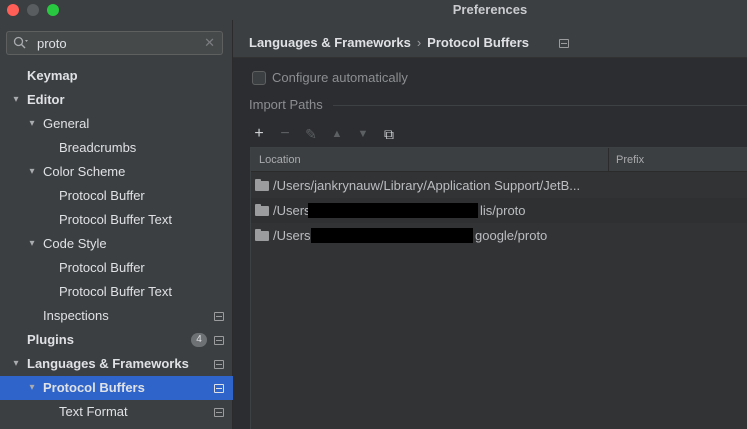  I want to click on column-divider, so click(608, 160).